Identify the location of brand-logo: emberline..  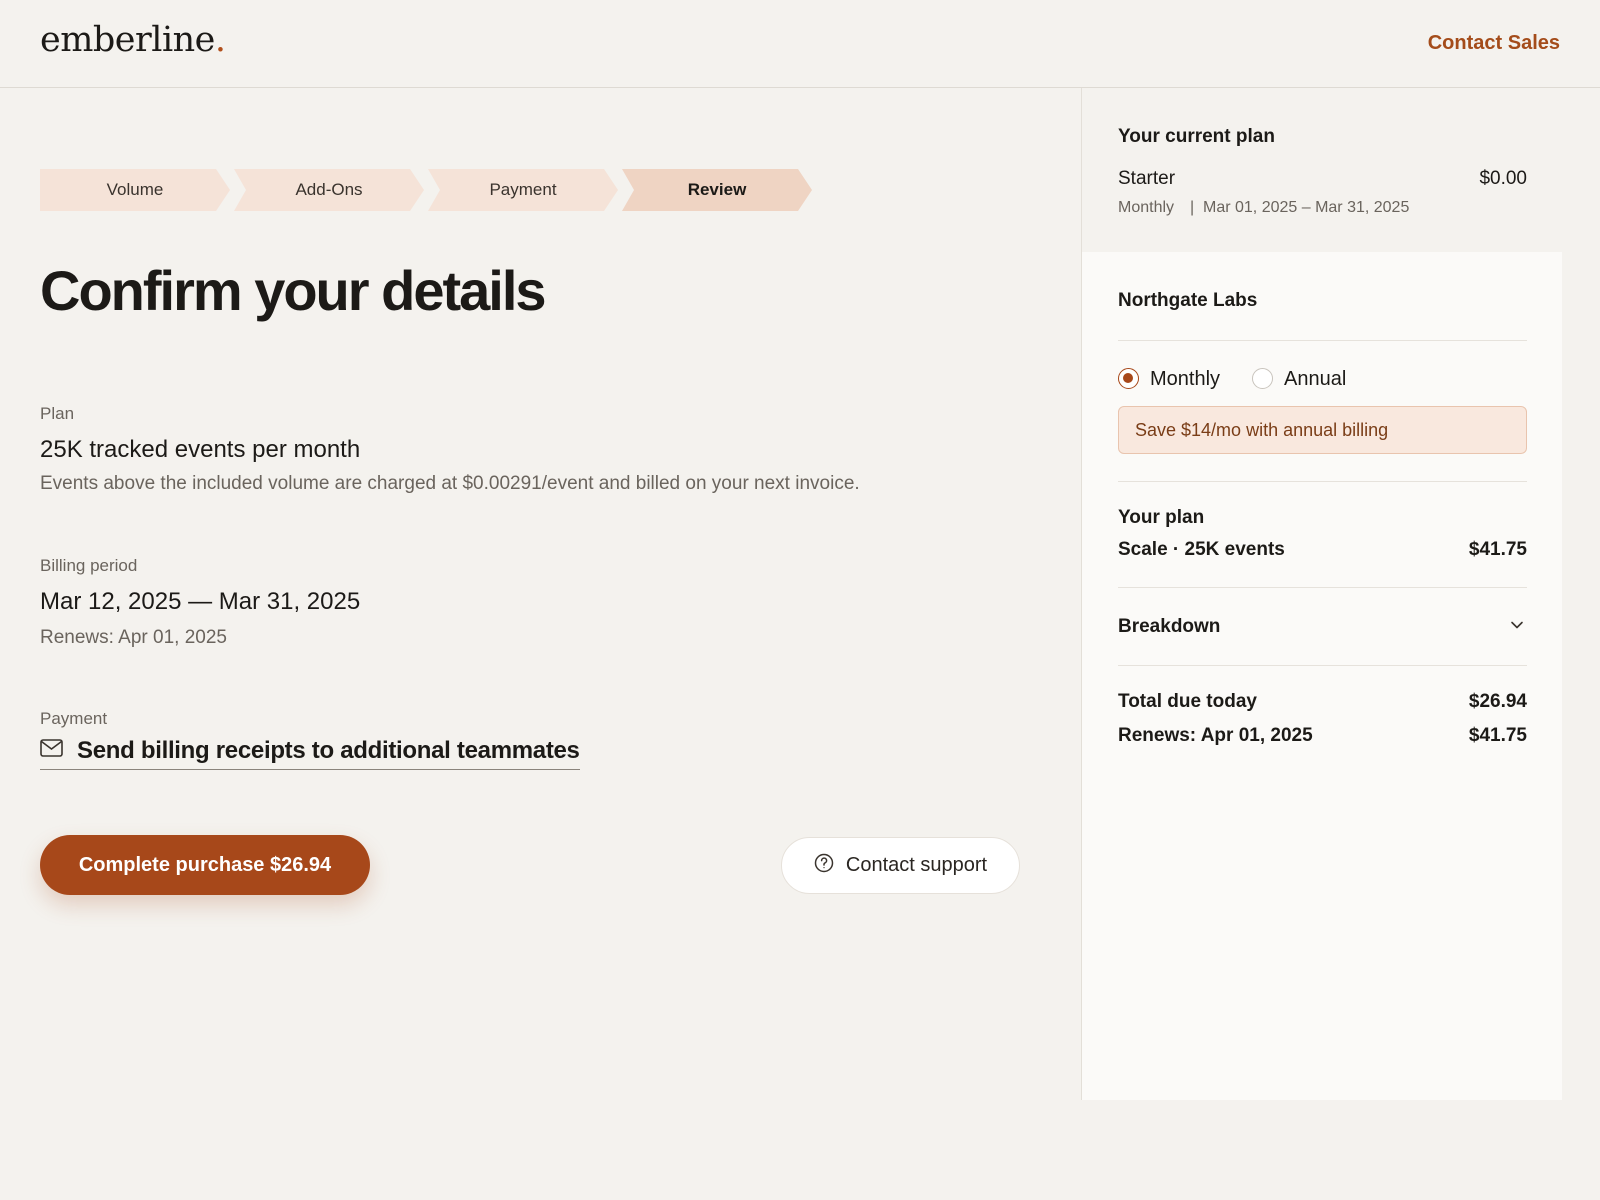
(133, 40).